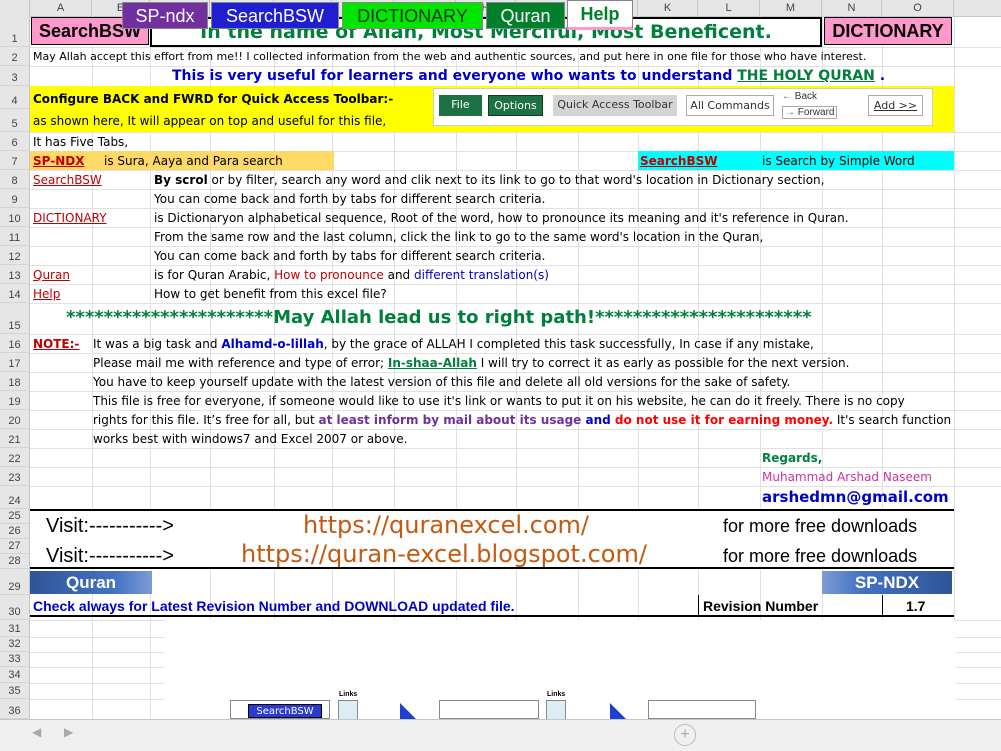 This screenshot has width=1001, height=751. Describe the element at coordinates (730, 105) in the screenshot. I see `all-commands-dropdown: All Commands` at that location.